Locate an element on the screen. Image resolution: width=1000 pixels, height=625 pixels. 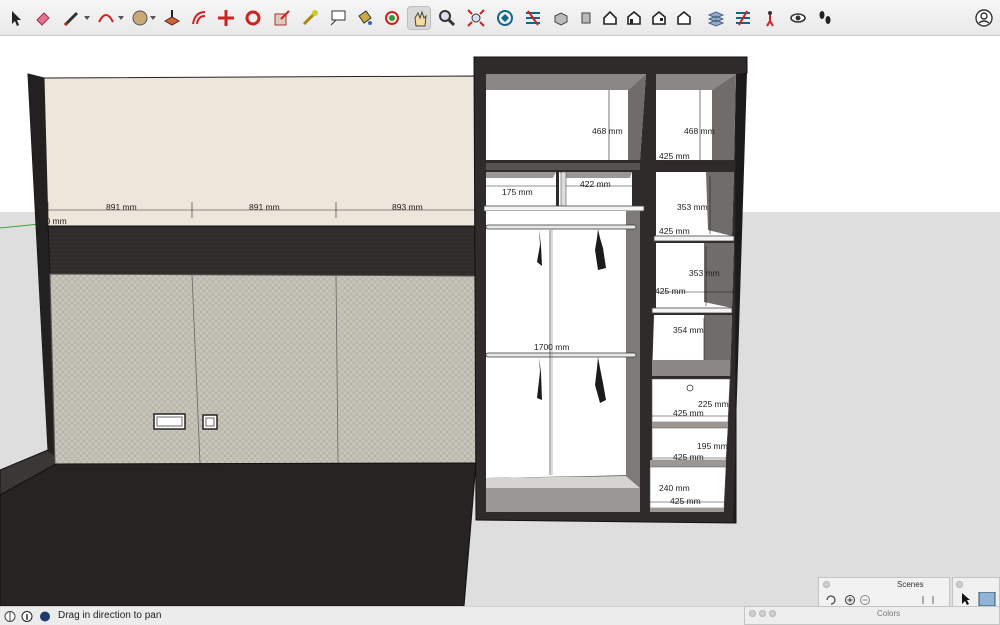
layout-send-icon is located at coordinates (743, 18).